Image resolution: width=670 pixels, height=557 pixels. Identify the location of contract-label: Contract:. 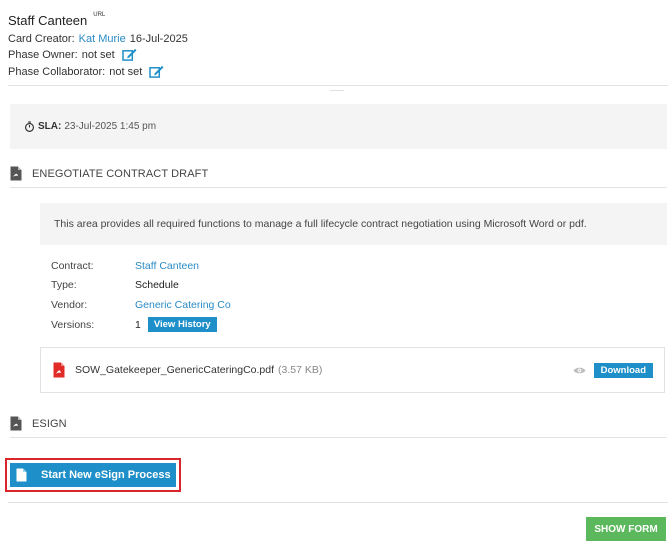
(72, 266).